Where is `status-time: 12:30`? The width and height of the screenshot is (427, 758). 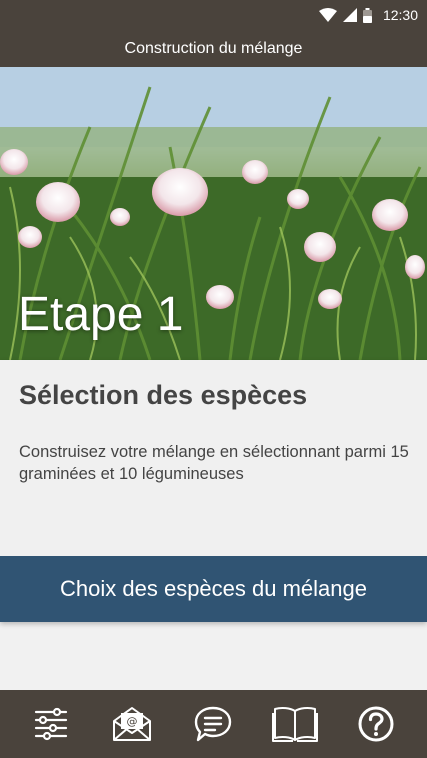 status-time: 12:30 is located at coordinates (400, 15).